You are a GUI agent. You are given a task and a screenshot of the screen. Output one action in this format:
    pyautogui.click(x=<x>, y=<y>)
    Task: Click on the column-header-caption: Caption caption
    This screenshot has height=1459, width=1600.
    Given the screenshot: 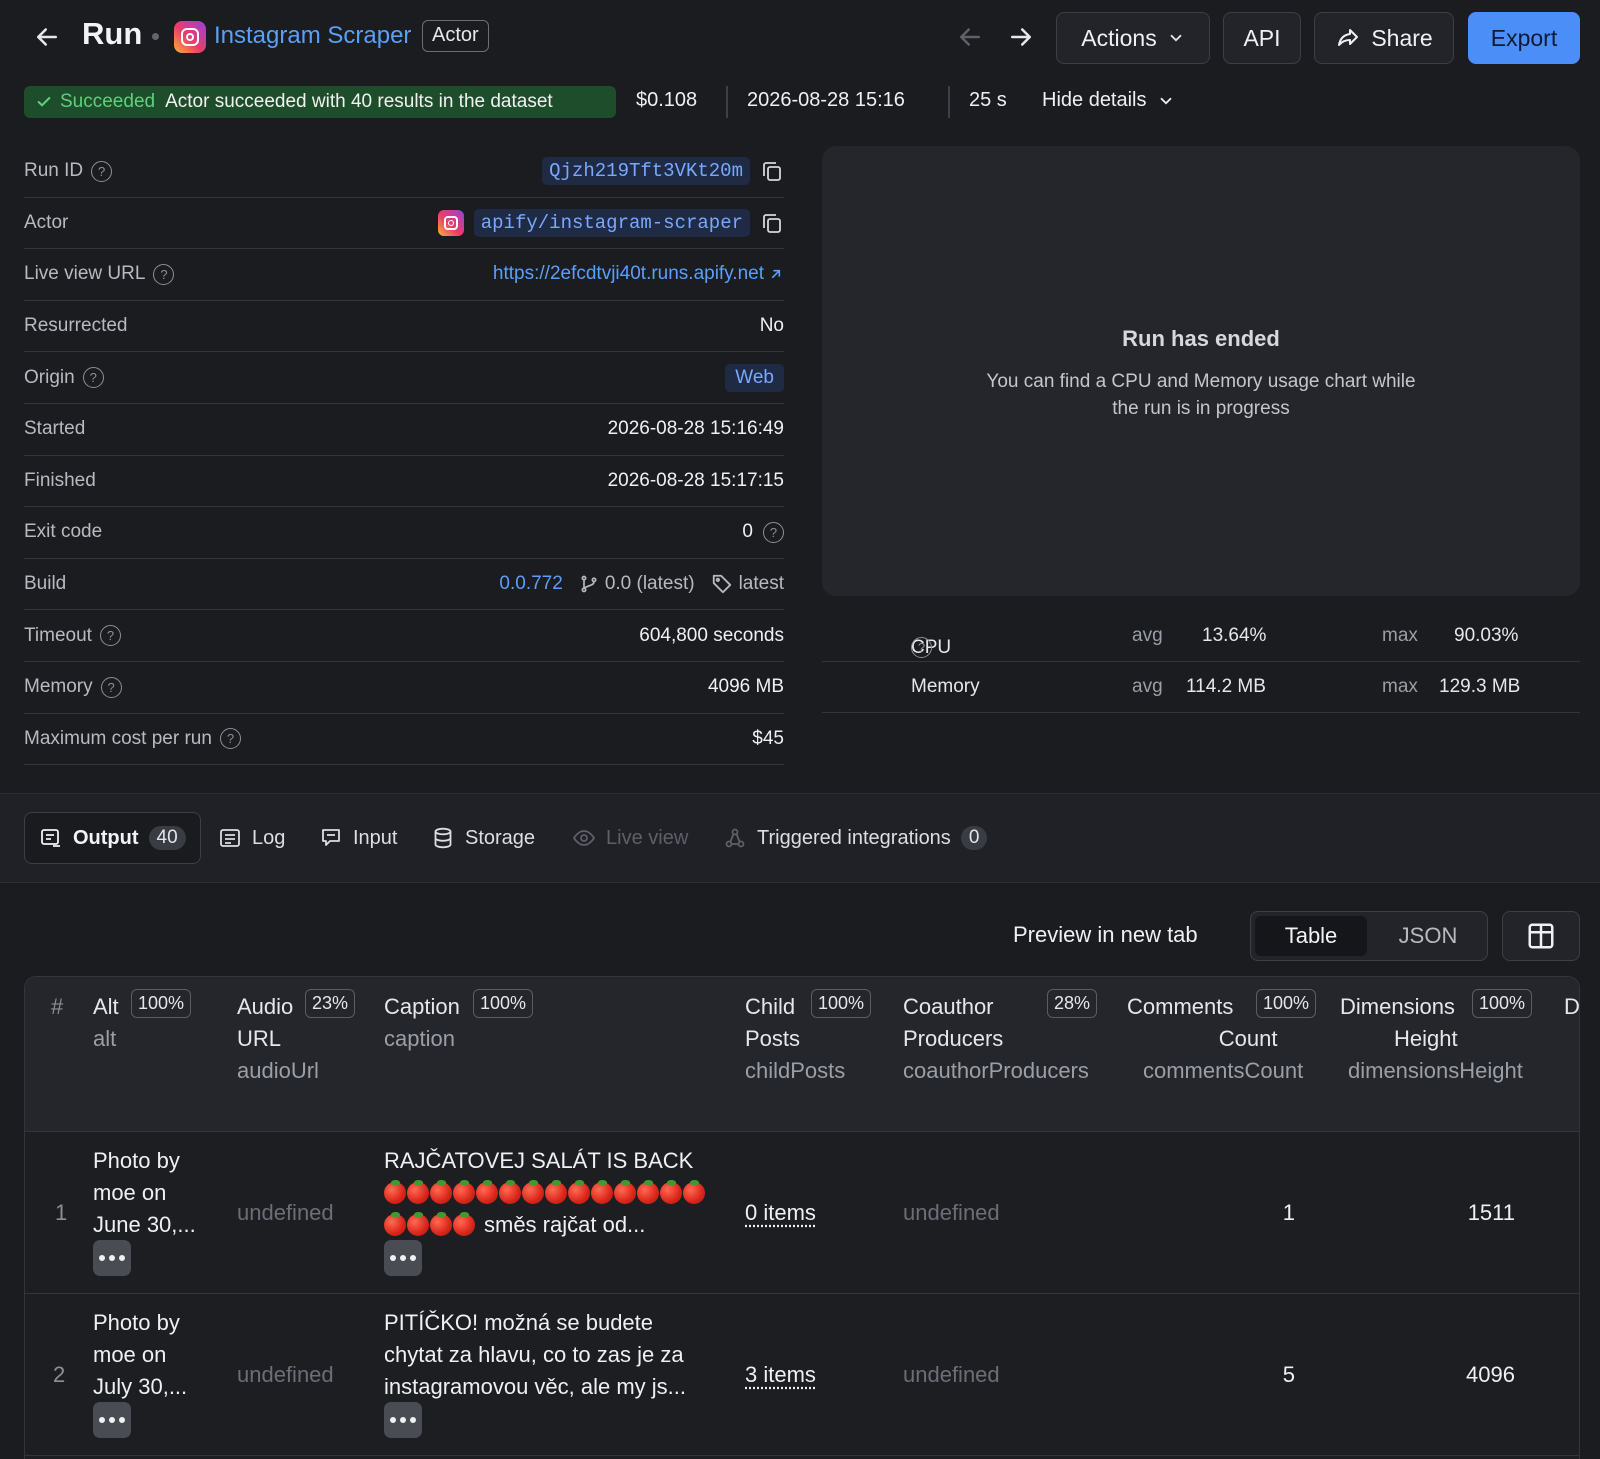 What is the action you would take?
    pyautogui.click(x=422, y=1023)
    